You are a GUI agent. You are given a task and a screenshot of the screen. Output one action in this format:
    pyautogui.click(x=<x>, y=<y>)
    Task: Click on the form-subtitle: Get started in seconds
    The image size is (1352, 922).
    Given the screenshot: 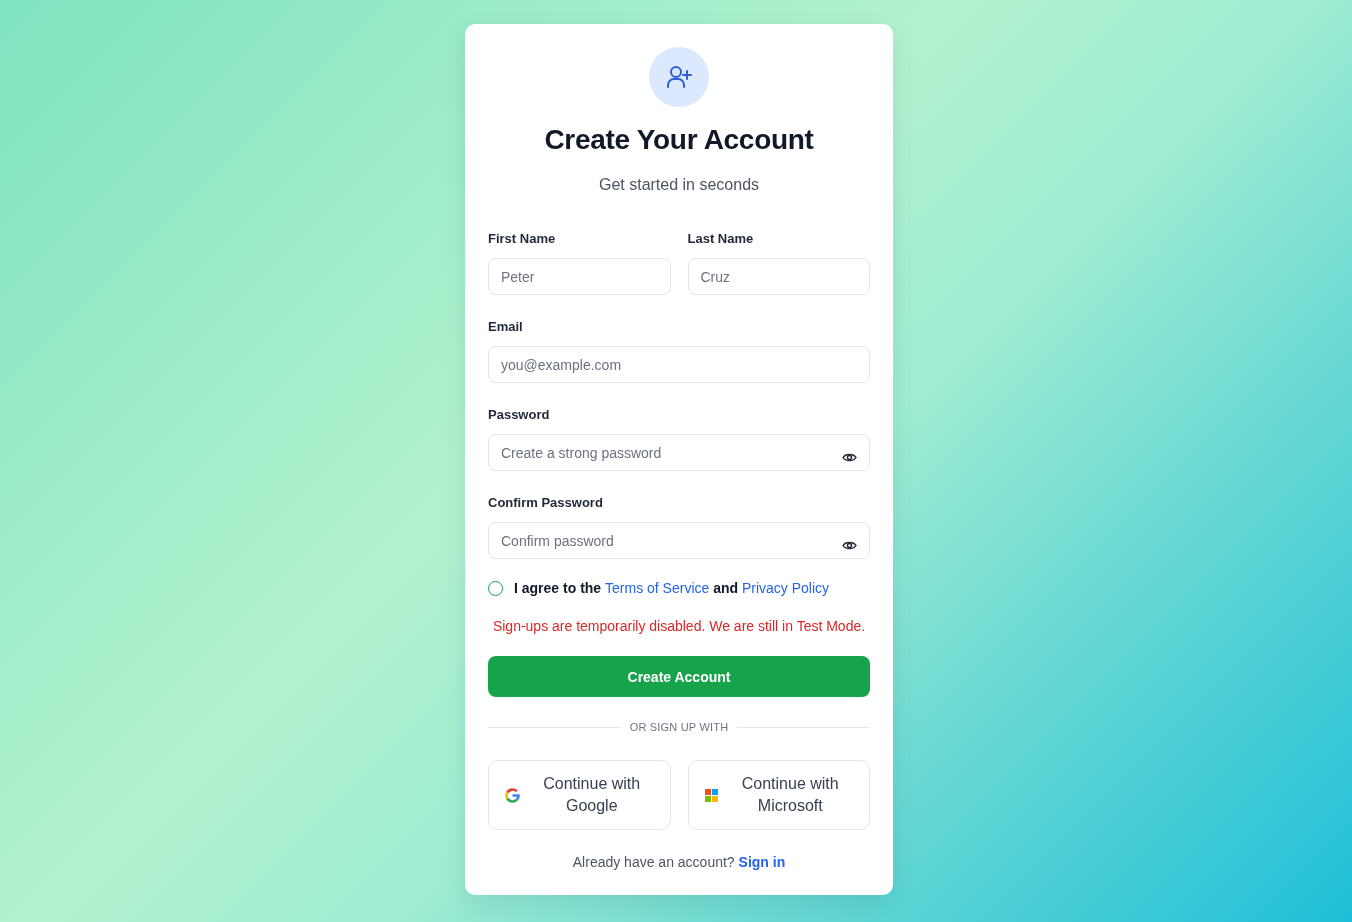 What is the action you would take?
    pyautogui.click(x=679, y=185)
    